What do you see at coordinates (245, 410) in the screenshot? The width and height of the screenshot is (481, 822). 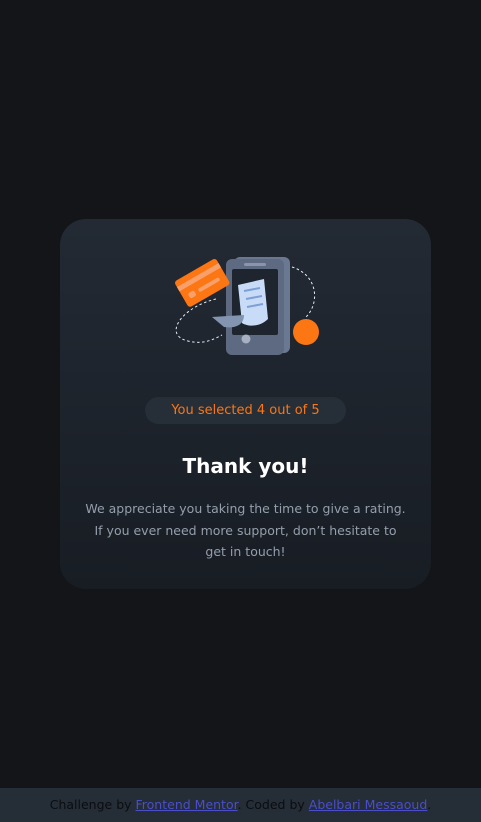 I see `selection-badge: You selected 4 out of 5` at bounding box center [245, 410].